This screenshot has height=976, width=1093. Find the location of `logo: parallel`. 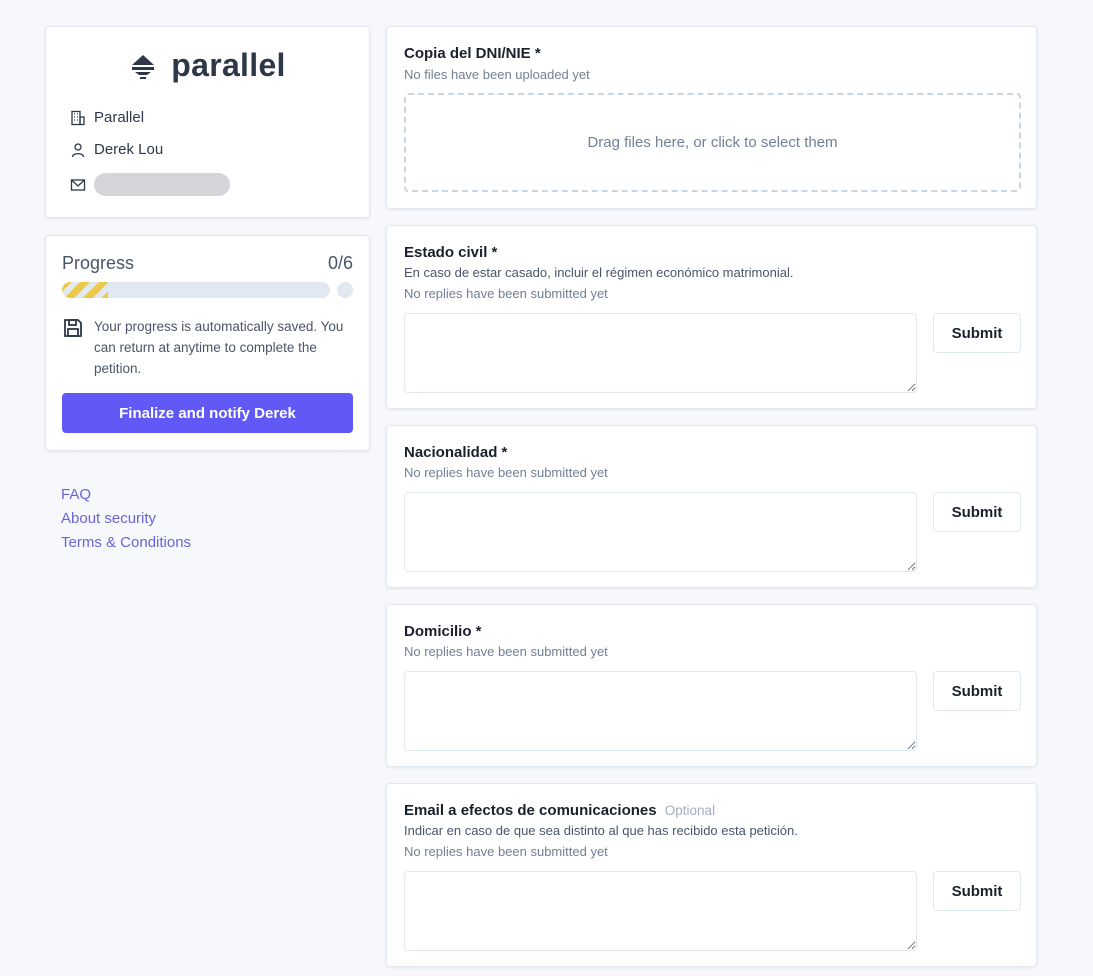

logo: parallel is located at coordinates (207, 65).